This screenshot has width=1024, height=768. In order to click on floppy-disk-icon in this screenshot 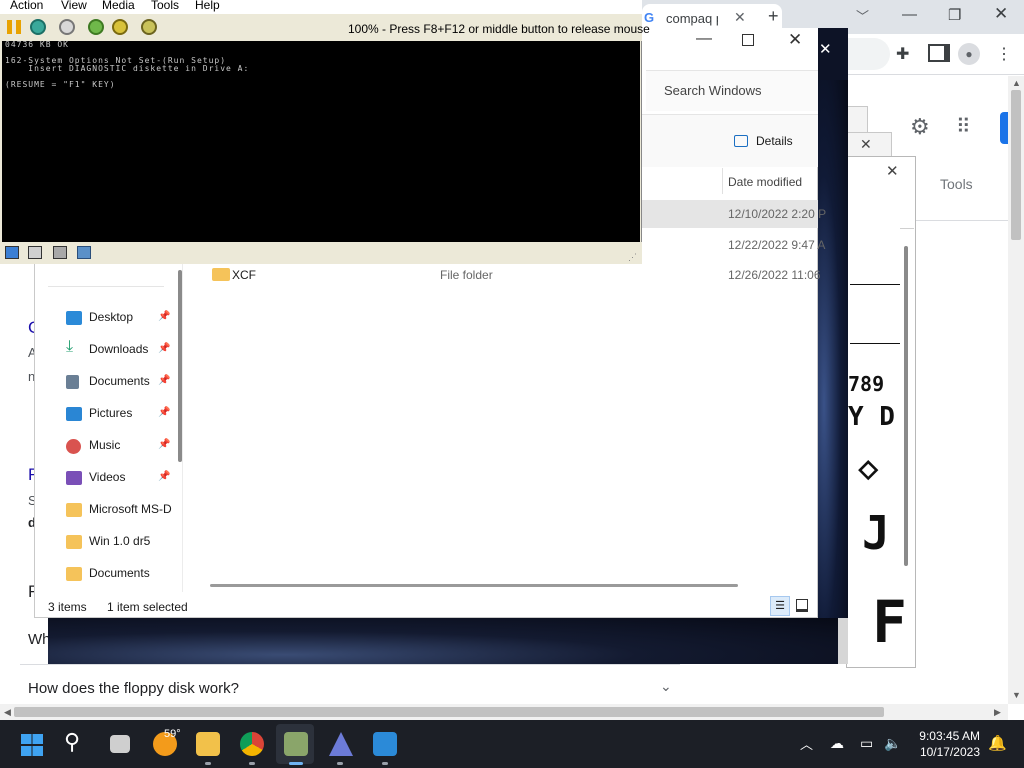, I will do `click(12, 252)`.